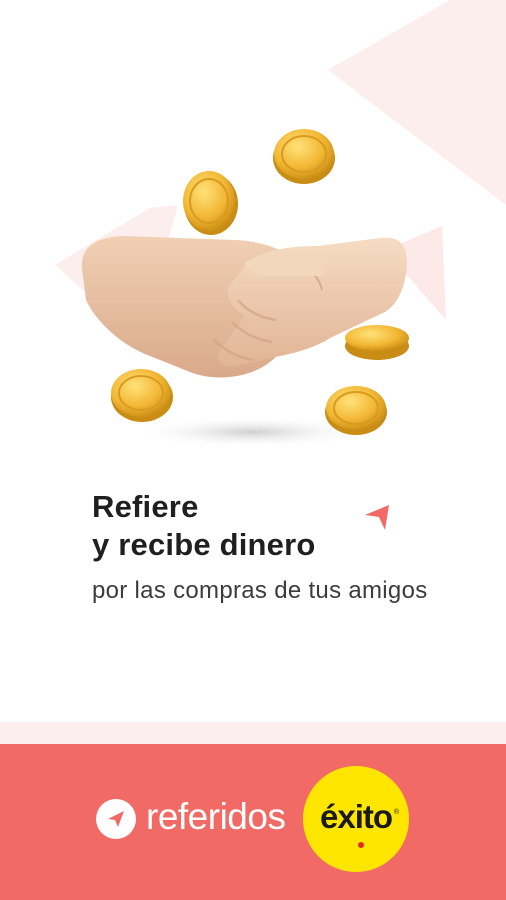 This screenshot has height=900, width=506. Describe the element at coordinates (216, 816) in the screenshot. I see `brand-label: referidos` at that location.